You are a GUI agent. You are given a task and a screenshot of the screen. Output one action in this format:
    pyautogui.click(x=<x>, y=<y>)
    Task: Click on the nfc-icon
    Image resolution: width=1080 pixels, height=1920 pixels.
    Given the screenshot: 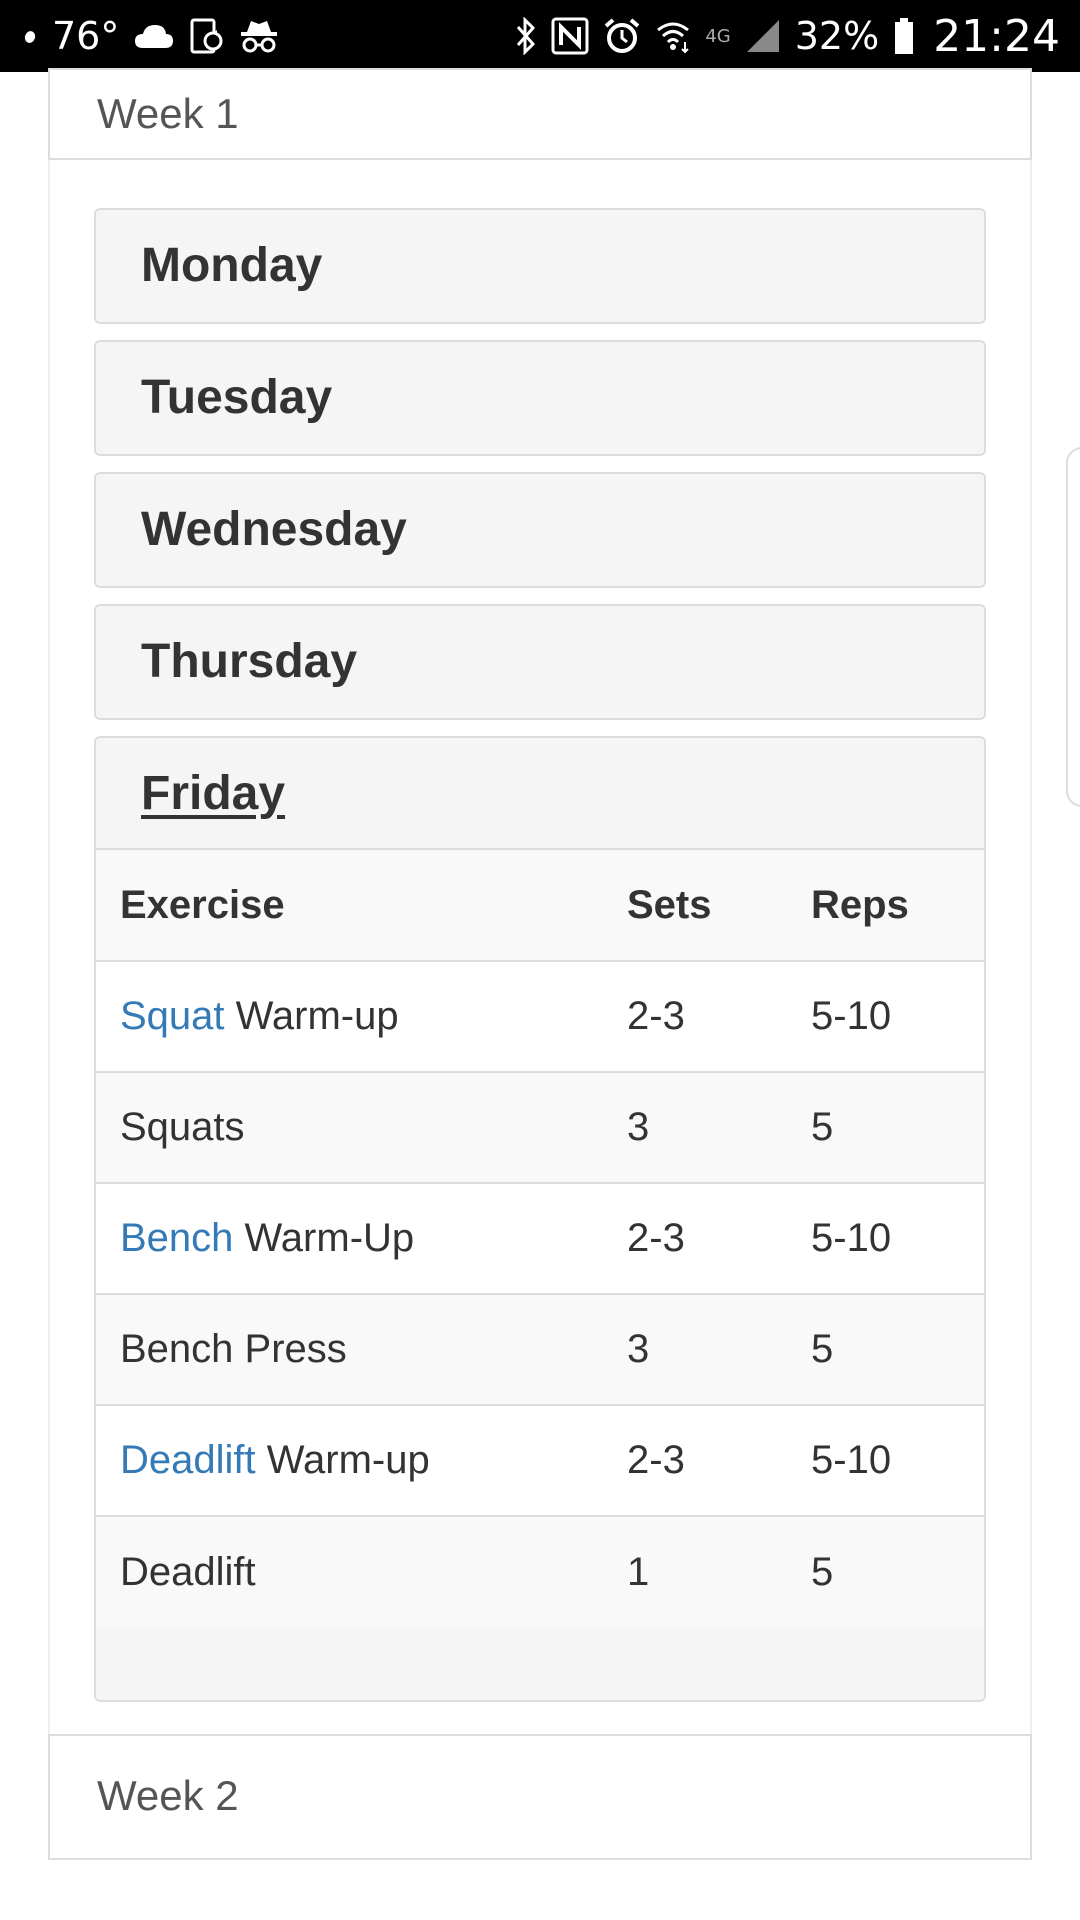 What is the action you would take?
    pyautogui.click(x=570, y=36)
    